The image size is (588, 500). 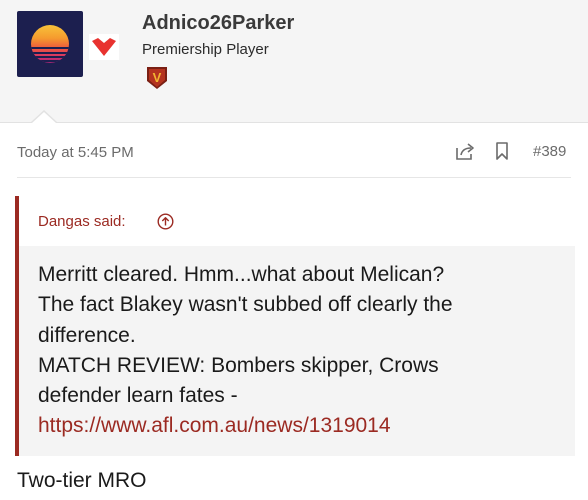 I want to click on sunset-logo-icon, so click(x=50, y=44).